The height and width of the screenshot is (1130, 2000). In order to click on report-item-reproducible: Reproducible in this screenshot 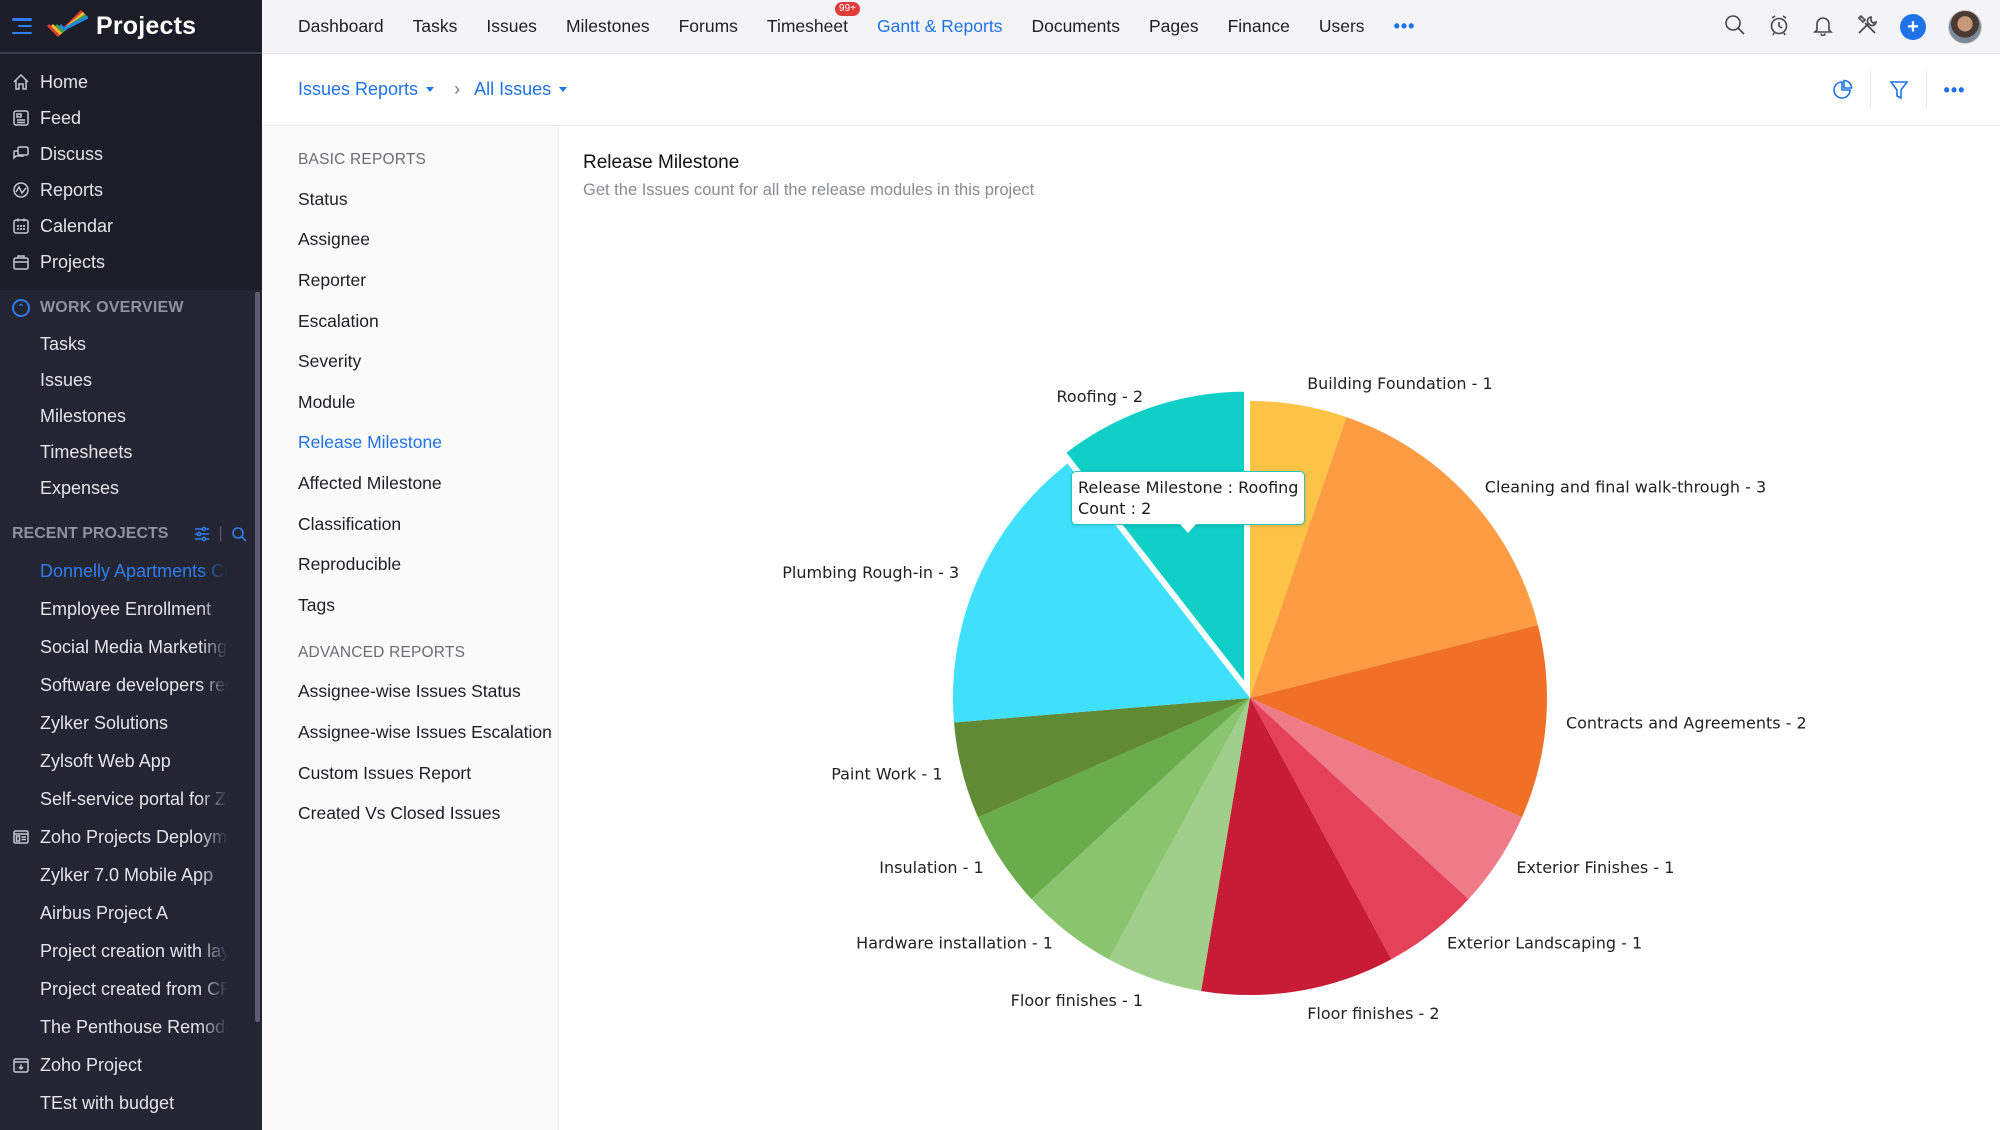, I will do `click(428, 564)`.